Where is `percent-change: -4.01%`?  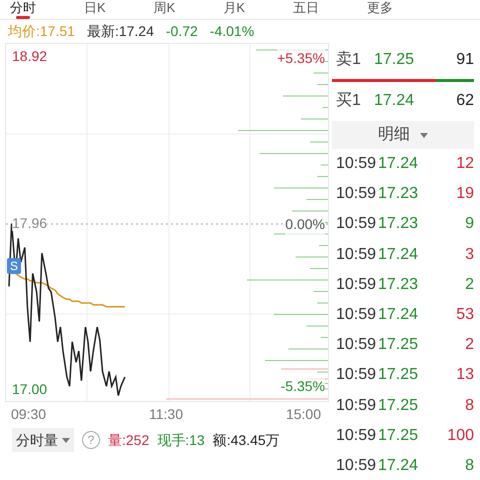 percent-change: -4.01% is located at coordinates (232, 31).